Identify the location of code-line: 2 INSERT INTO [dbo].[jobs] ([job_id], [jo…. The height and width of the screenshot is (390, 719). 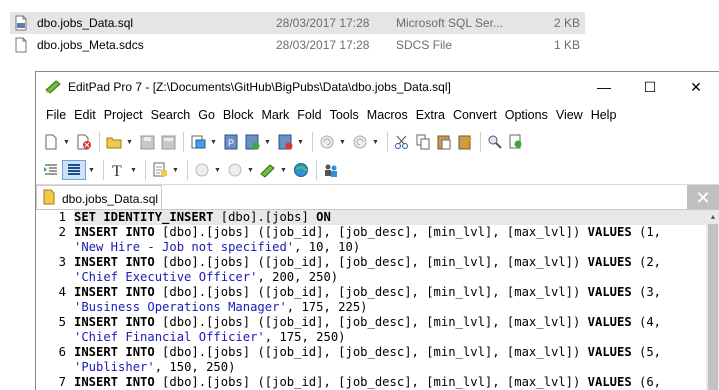
(382, 232).